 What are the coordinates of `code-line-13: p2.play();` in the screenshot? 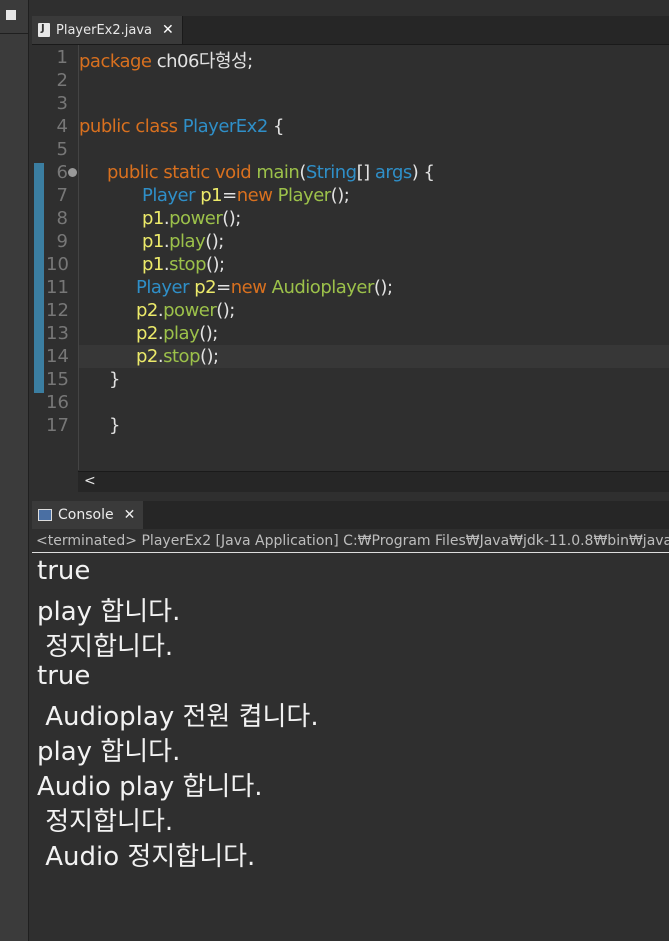 It's located at (177, 333).